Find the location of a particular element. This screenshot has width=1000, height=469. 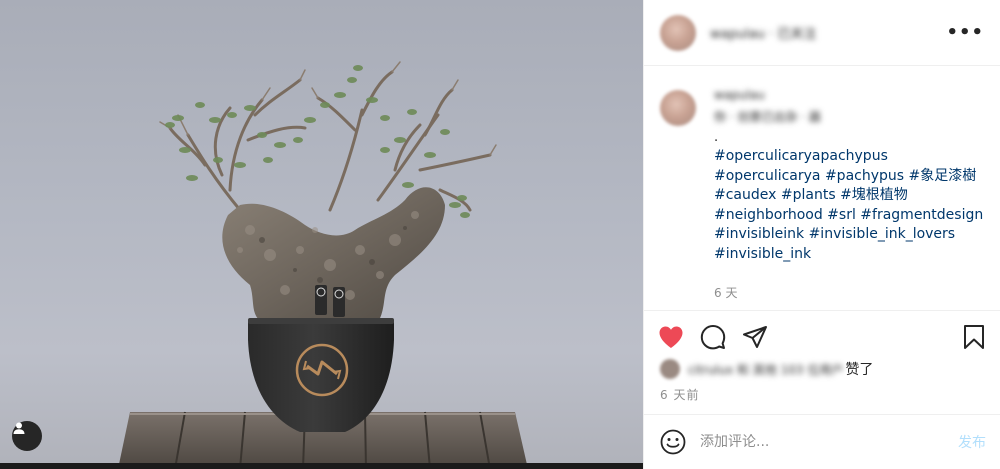

share-icon is located at coordinates (755, 336).